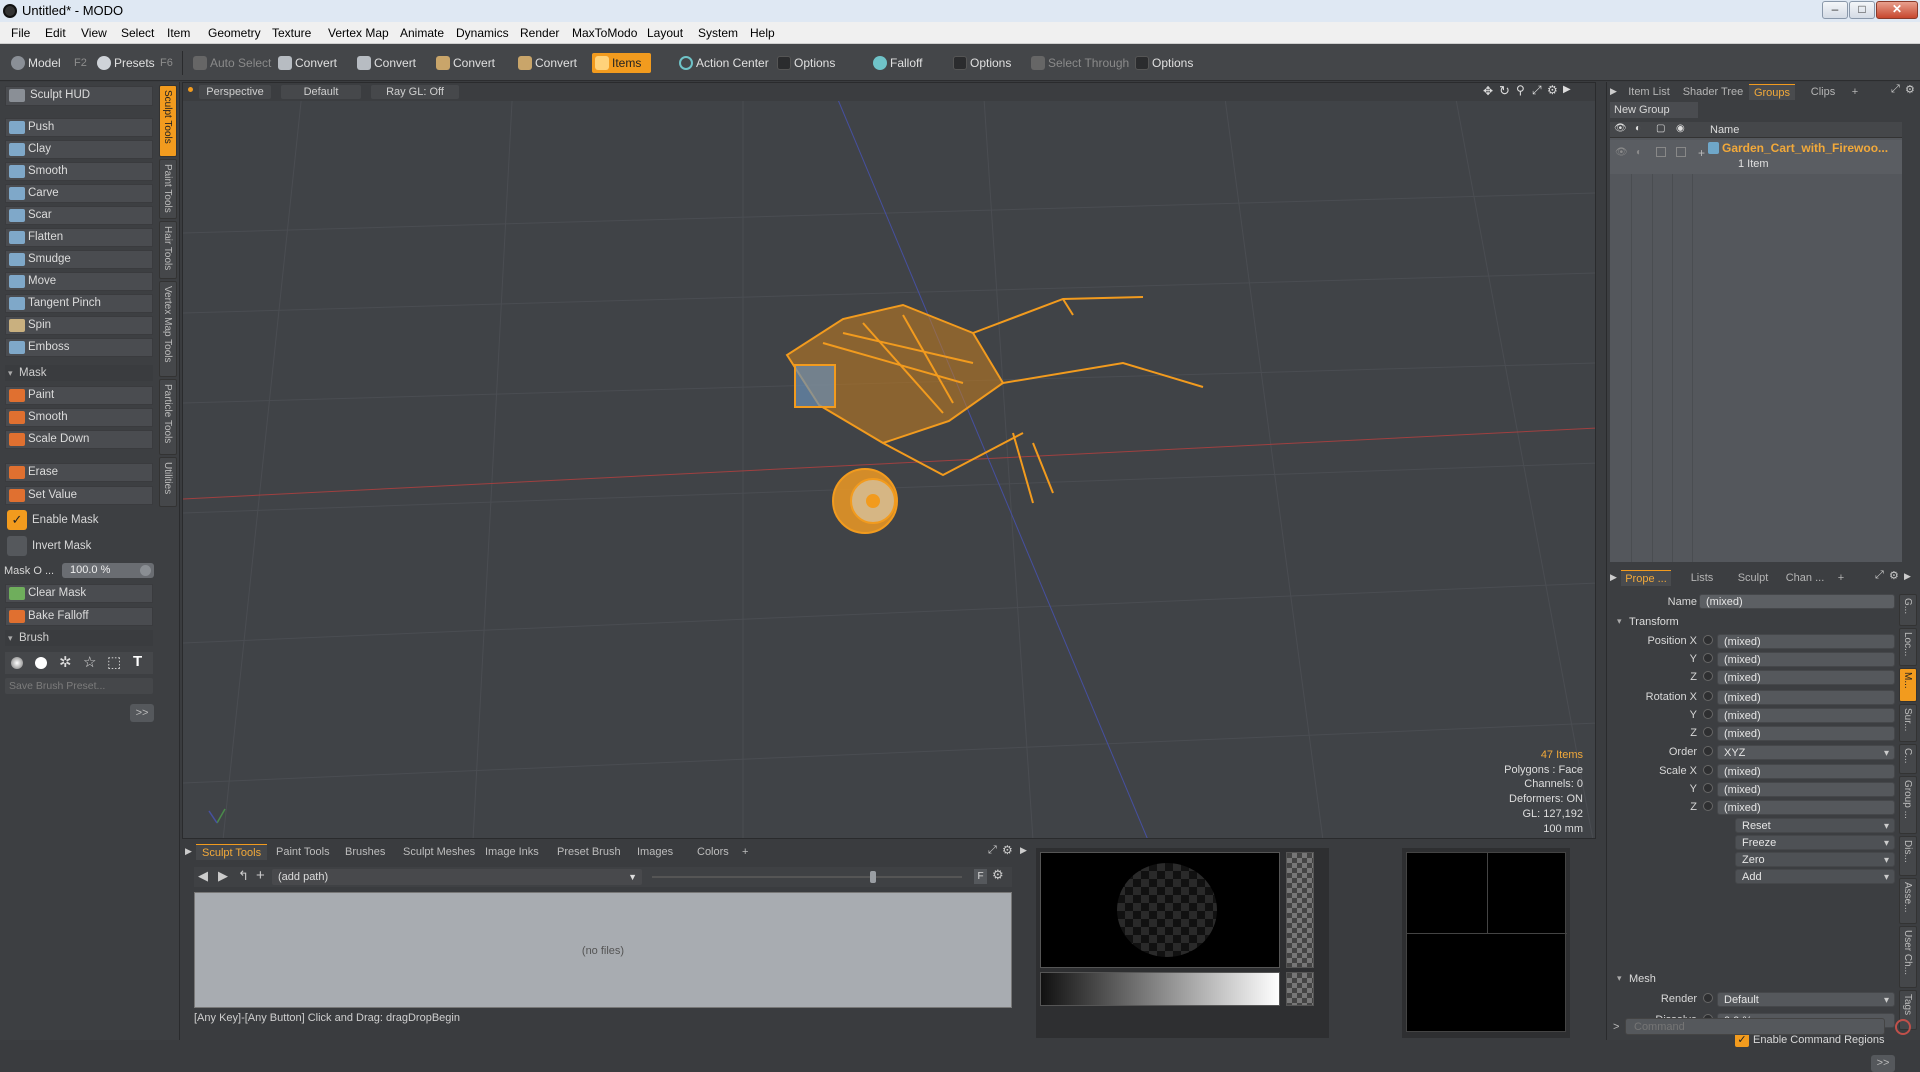  Describe the element at coordinates (20, 33) in the screenshot. I see `menu-file: File` at that location.